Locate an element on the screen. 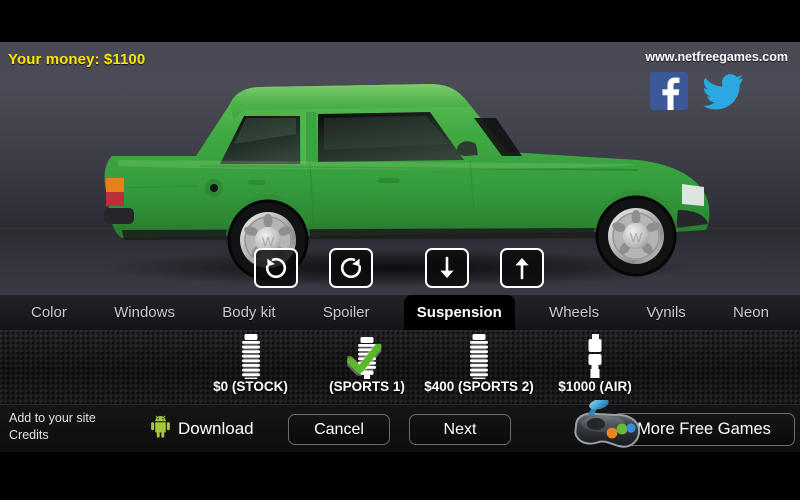  item-price-label: $0 (STOCK) is located at coordinates (250, 386).